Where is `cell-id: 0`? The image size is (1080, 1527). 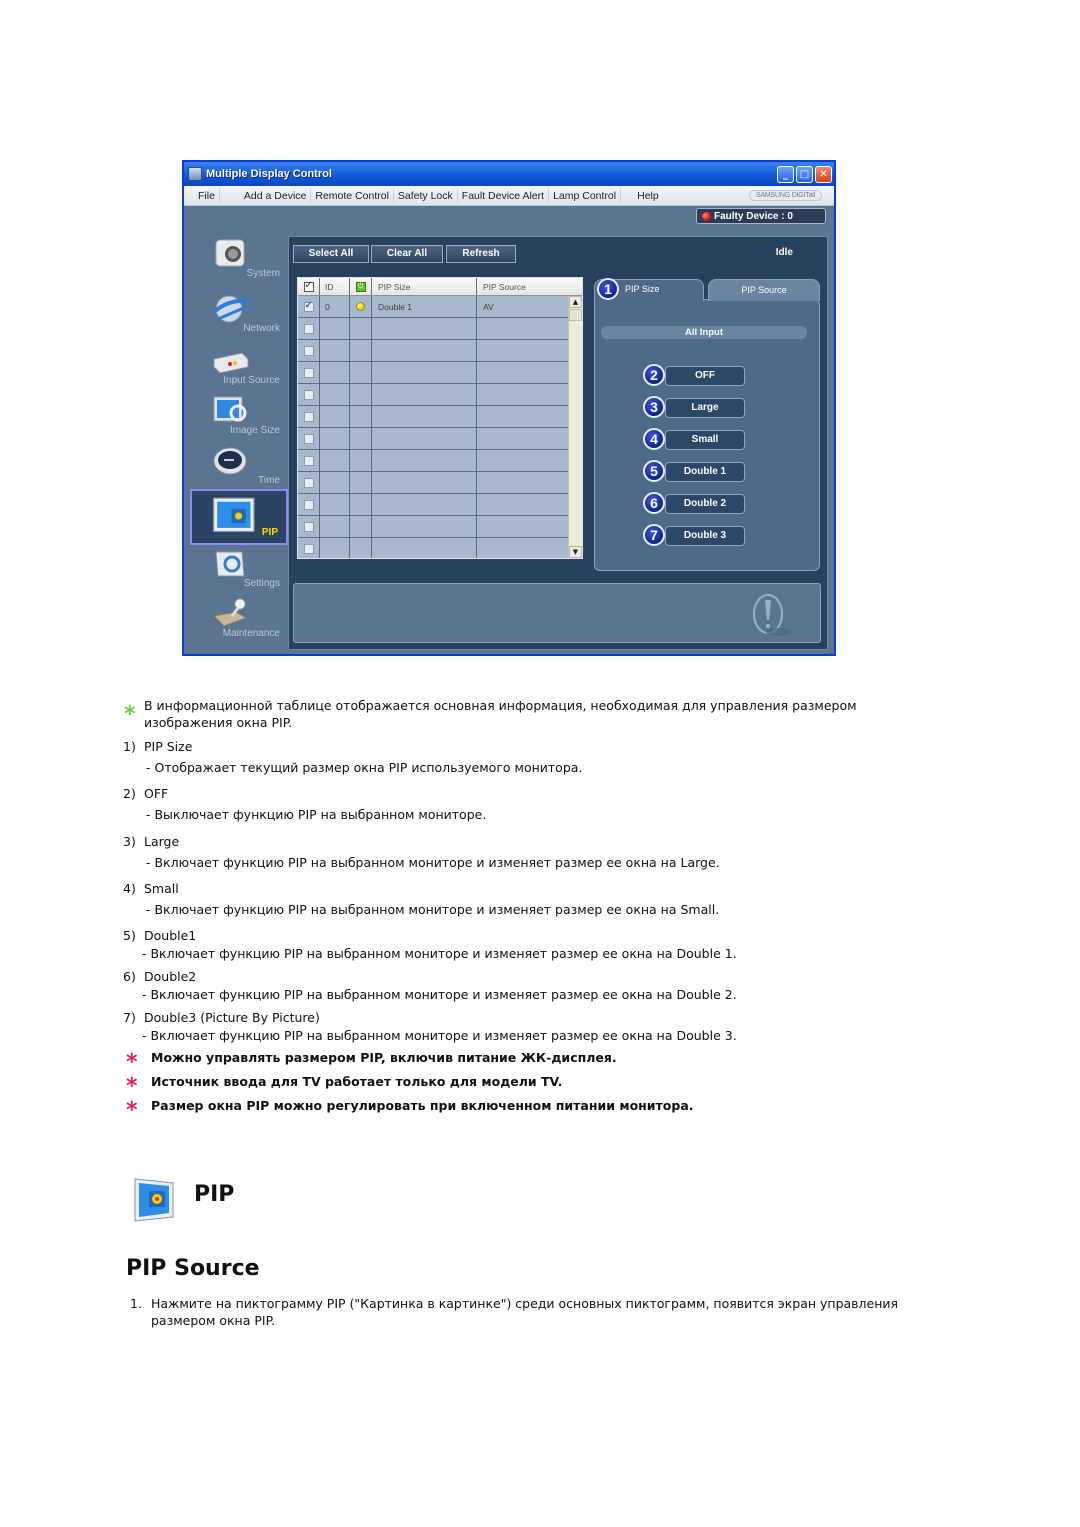
cell-id: 0 is located at coordinates (335, 306).